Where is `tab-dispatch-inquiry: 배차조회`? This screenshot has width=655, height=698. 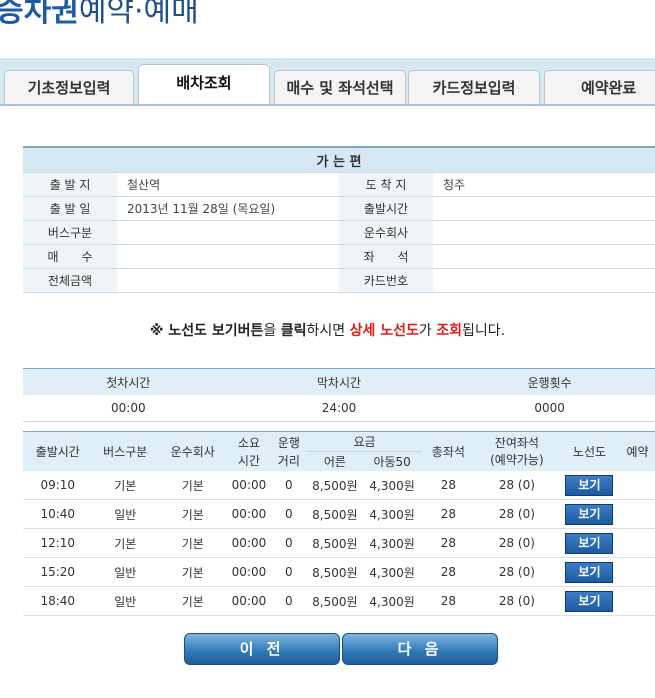 tab-dispatch-inquiry: 배차조회 is located at coordinates (204, 85).